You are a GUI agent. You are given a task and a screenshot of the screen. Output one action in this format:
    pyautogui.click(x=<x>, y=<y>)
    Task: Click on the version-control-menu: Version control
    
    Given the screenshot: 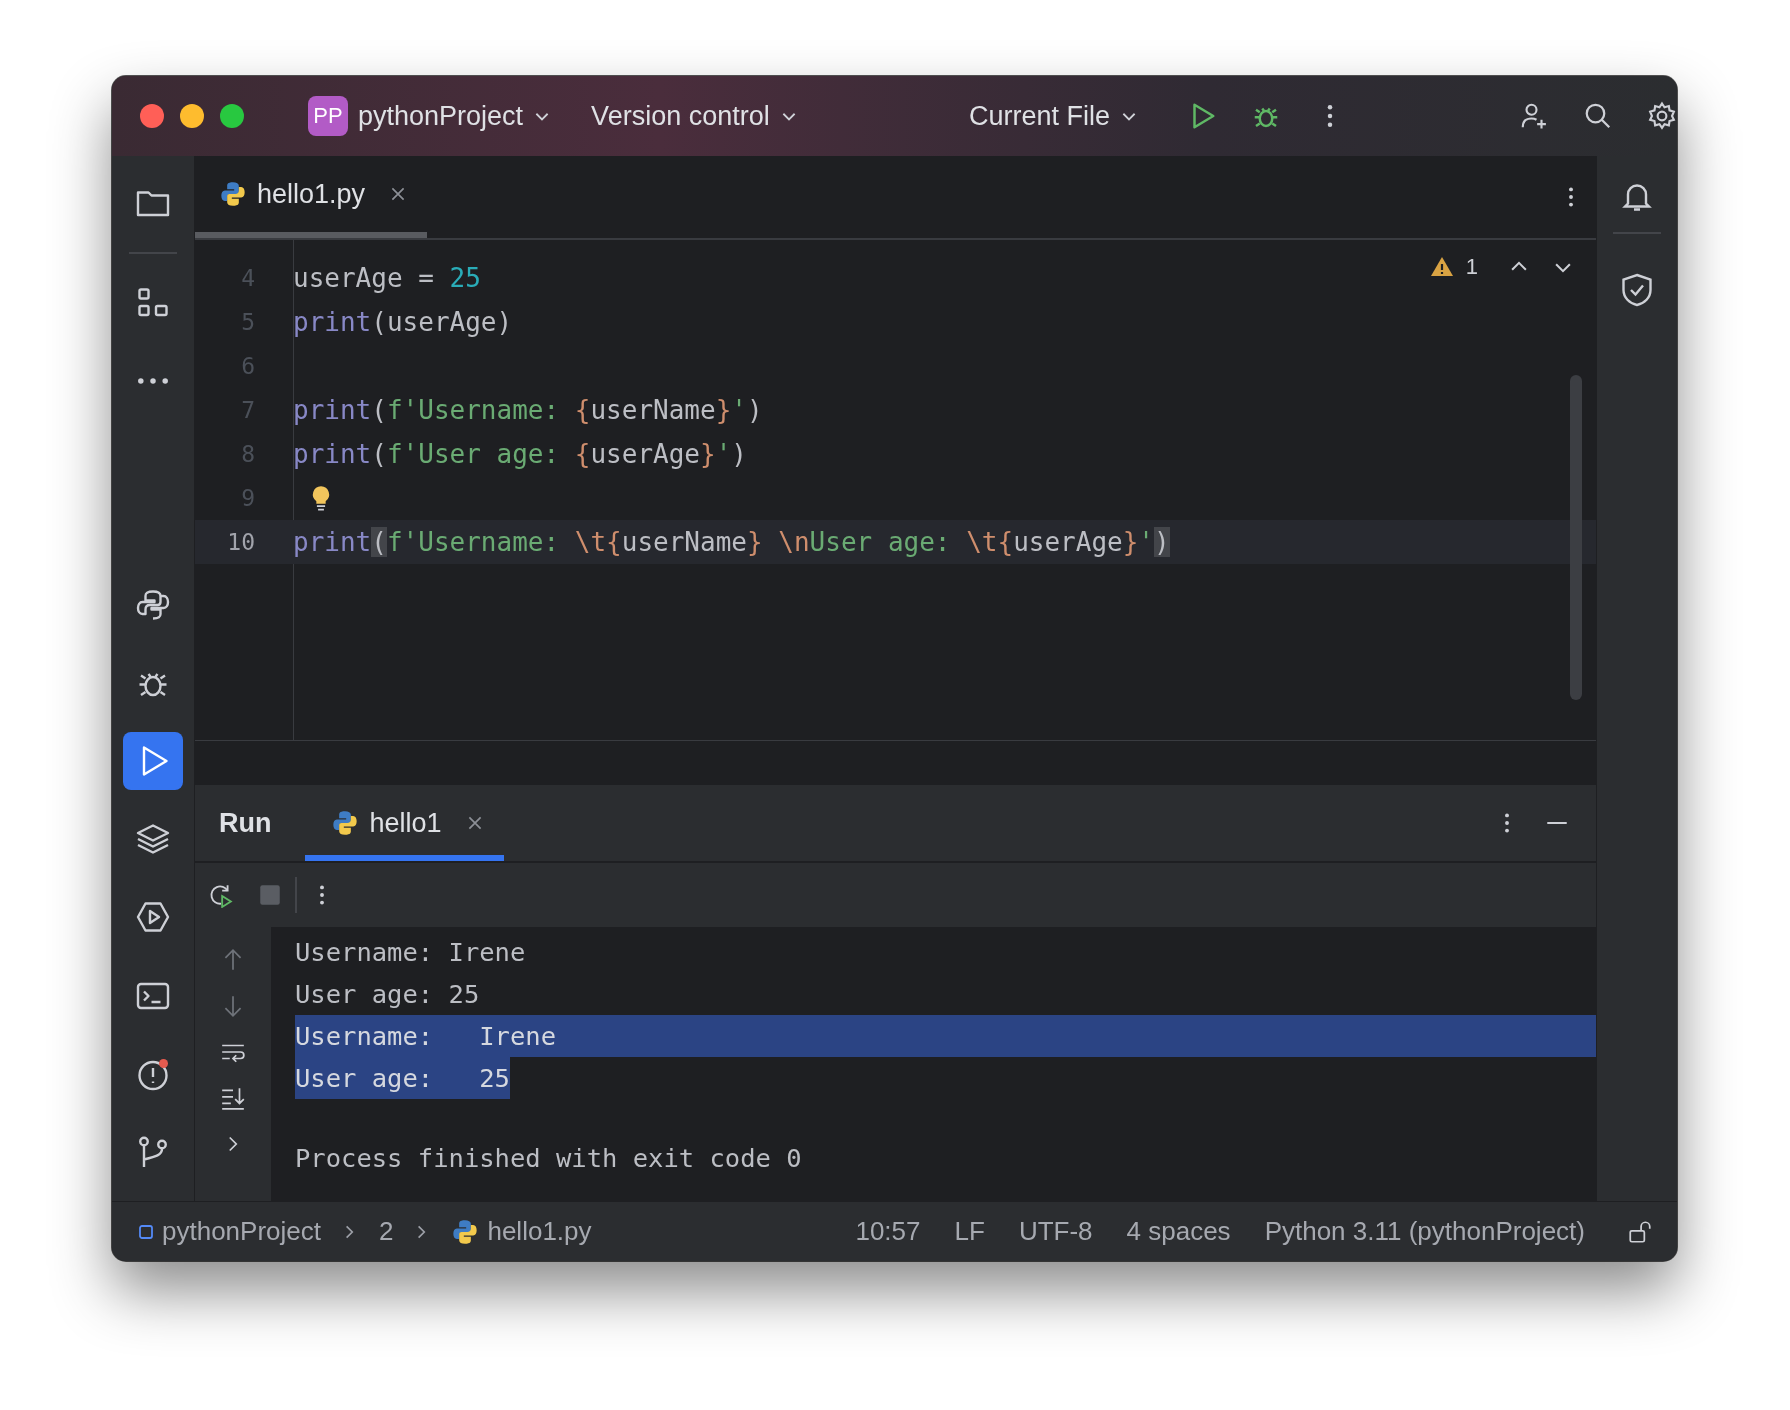 What is the action you would take?
    pyautogui.click(x=694, y=116)
    